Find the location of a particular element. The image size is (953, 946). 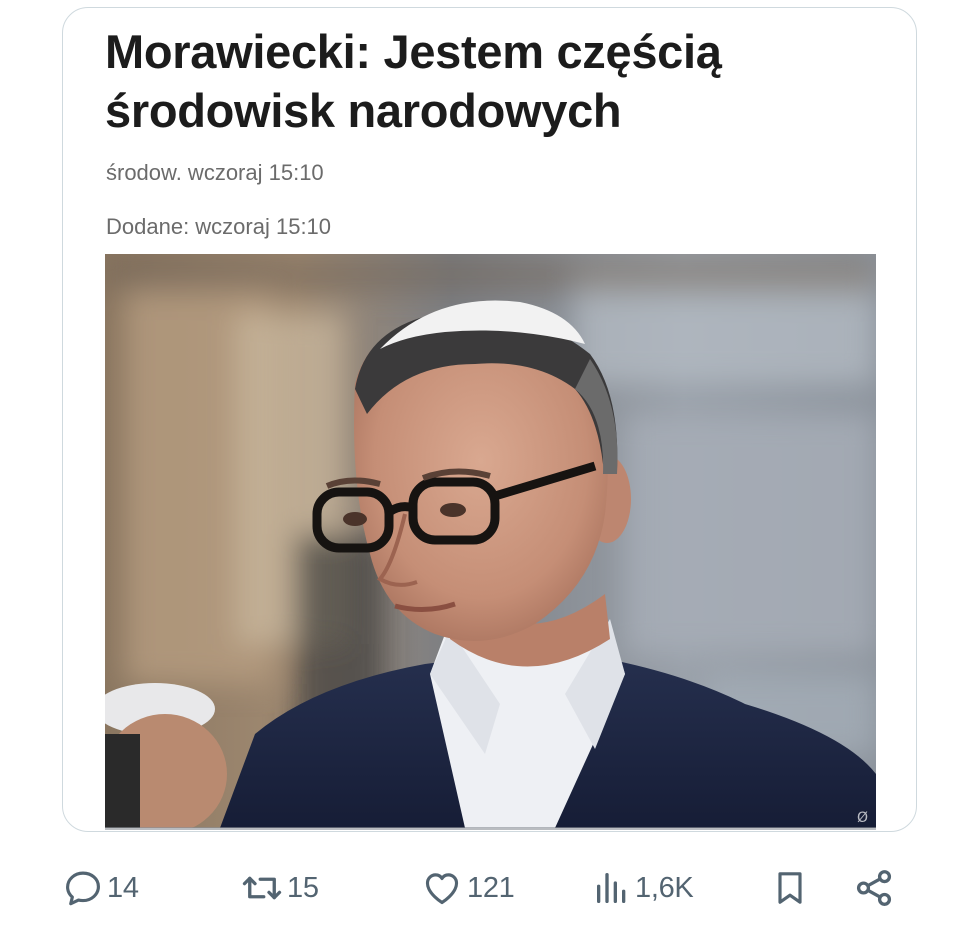

reply-icon is located at coordinates (83, 888).